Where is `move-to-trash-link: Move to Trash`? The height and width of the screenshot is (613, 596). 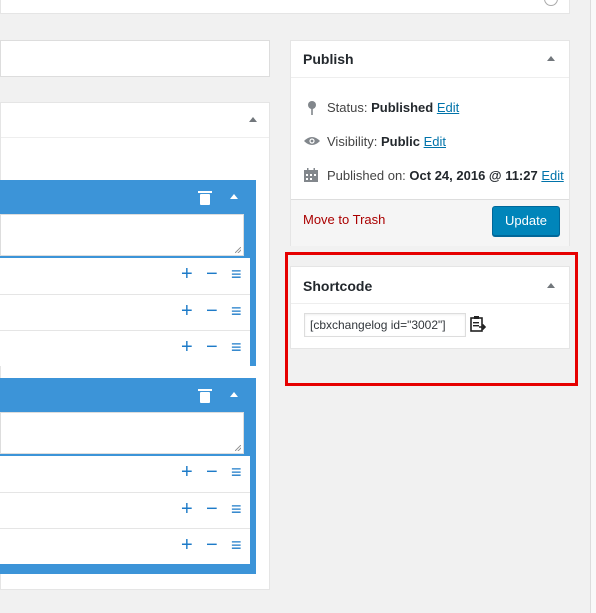 move-to-trash-link: Move to Trash is located at coordinates (344, 219).